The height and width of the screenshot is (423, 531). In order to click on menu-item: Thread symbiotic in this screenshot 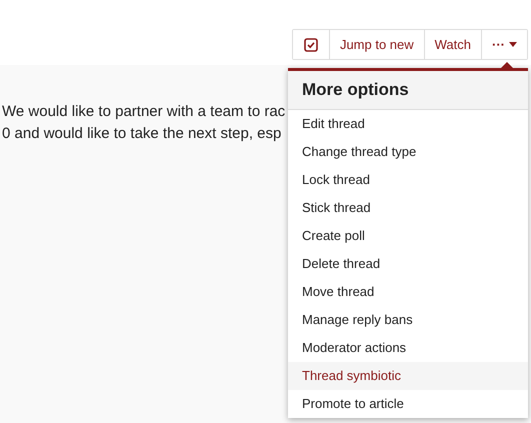, I will do `click(408, 376)`.